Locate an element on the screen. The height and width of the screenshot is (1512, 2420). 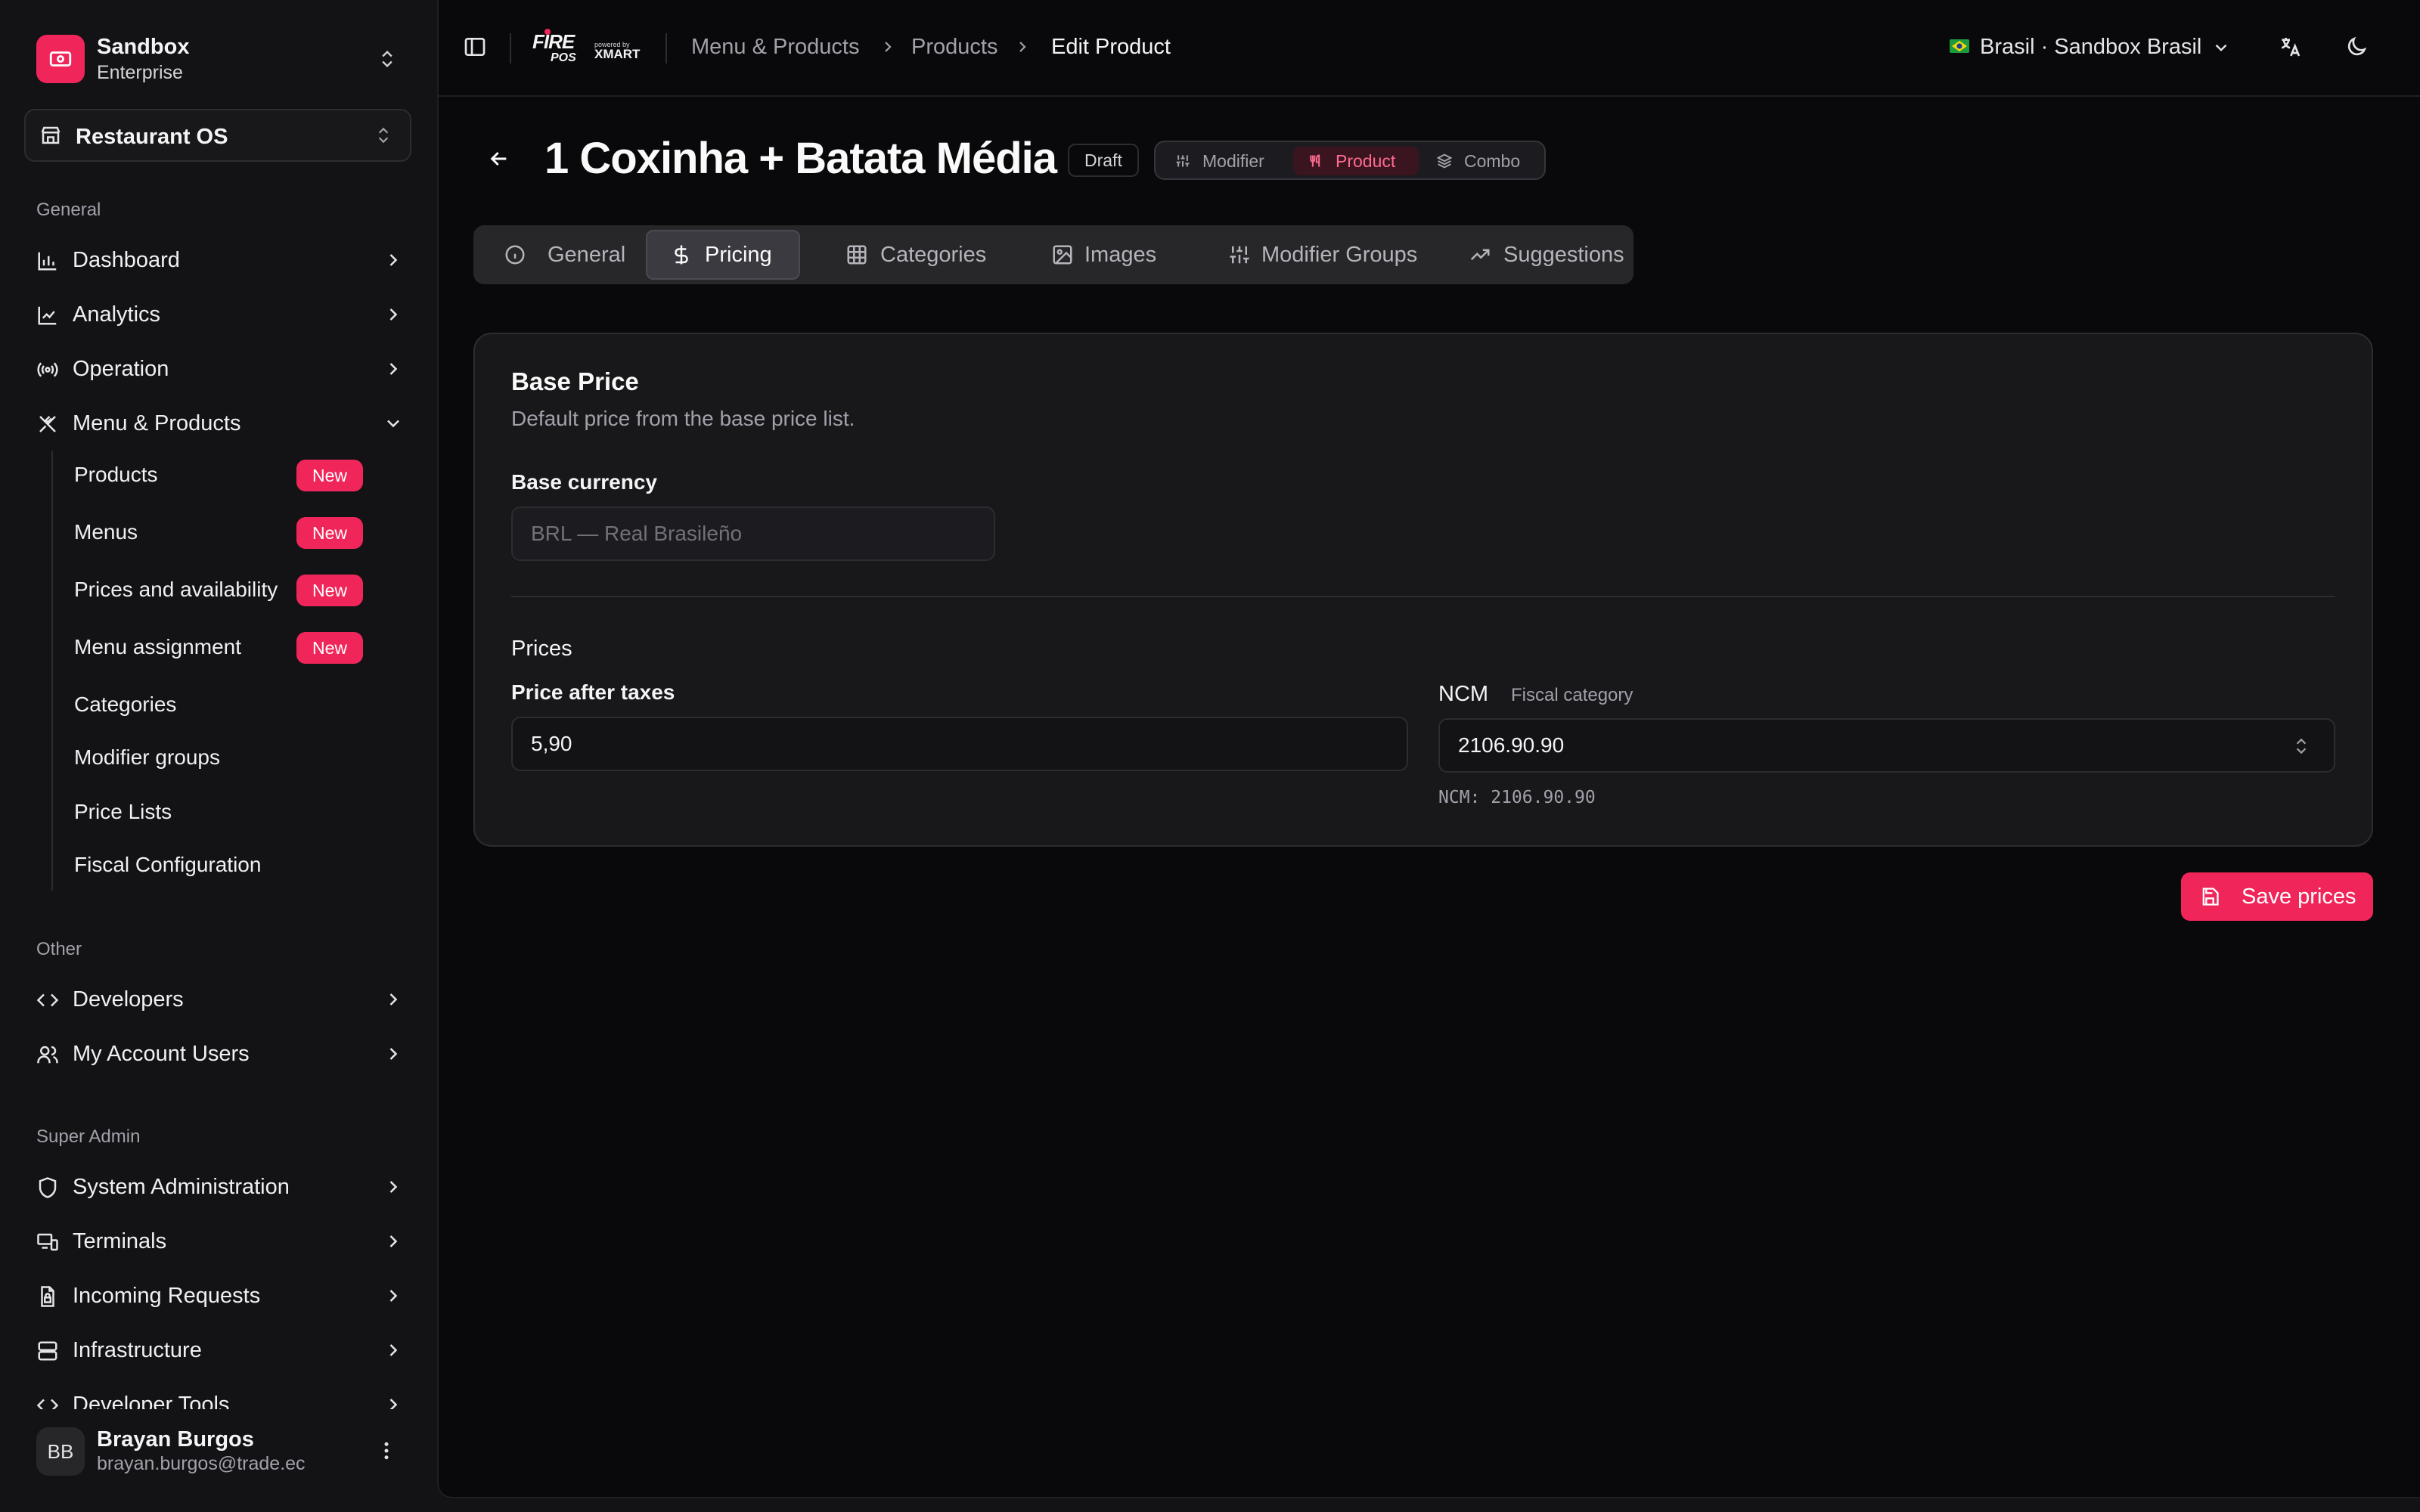
nav-scroll-clip: Developer Tools is located at coordinates (218, 1394).